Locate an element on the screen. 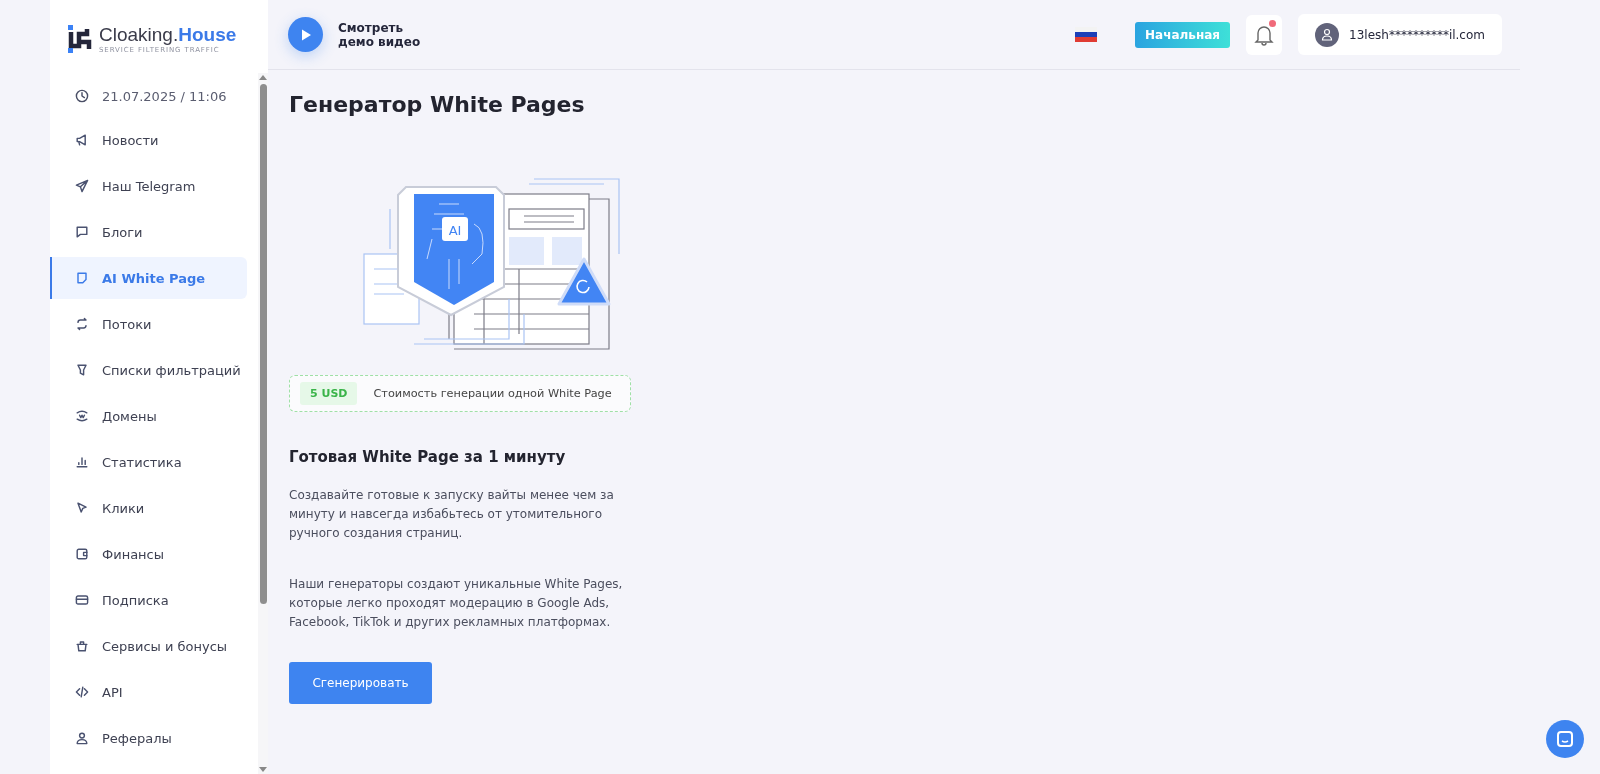 The width and height of the screenshot is (1600, 774). wallet-icon is located at coordinates (82, 554).